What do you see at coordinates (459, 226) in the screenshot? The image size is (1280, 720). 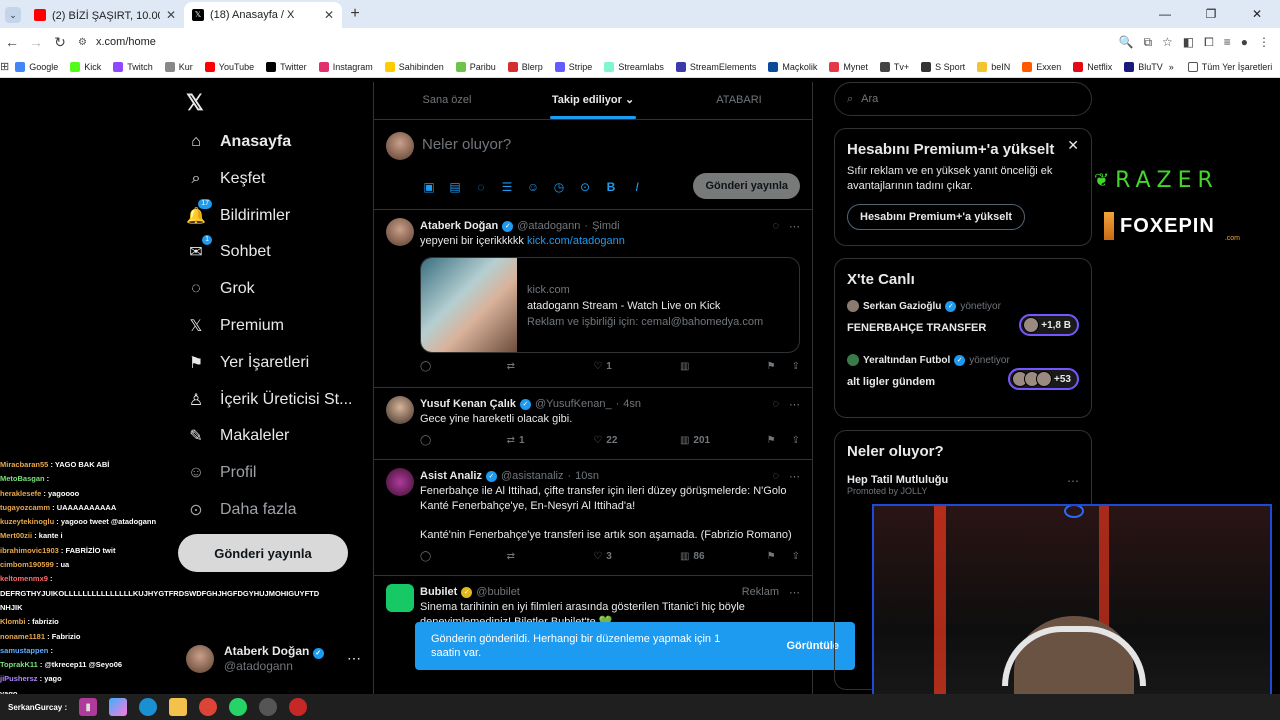 I see `tweet-author: Ataberk Doğan` at bounding box center [459, 226].